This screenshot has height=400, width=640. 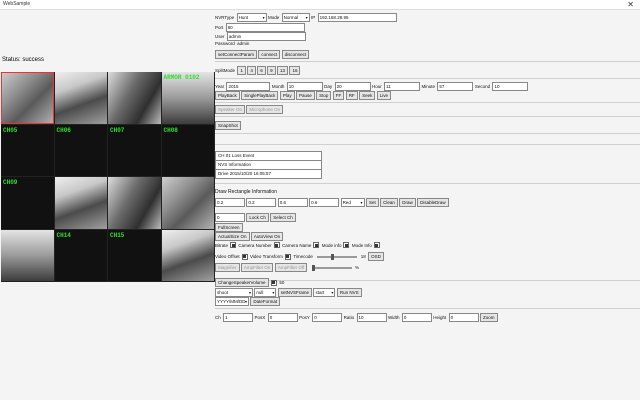 I want to click on zoom-button: Zoom, so click(x=489, y=317).